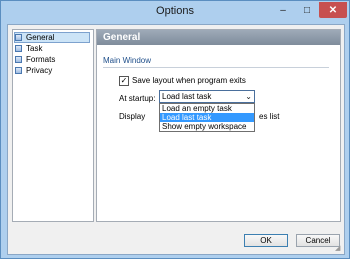 This screenshot has height=259, width=350. Describe the element at coordinates (132, 116) in the screenshot. I see `display-label: Display` at that location.